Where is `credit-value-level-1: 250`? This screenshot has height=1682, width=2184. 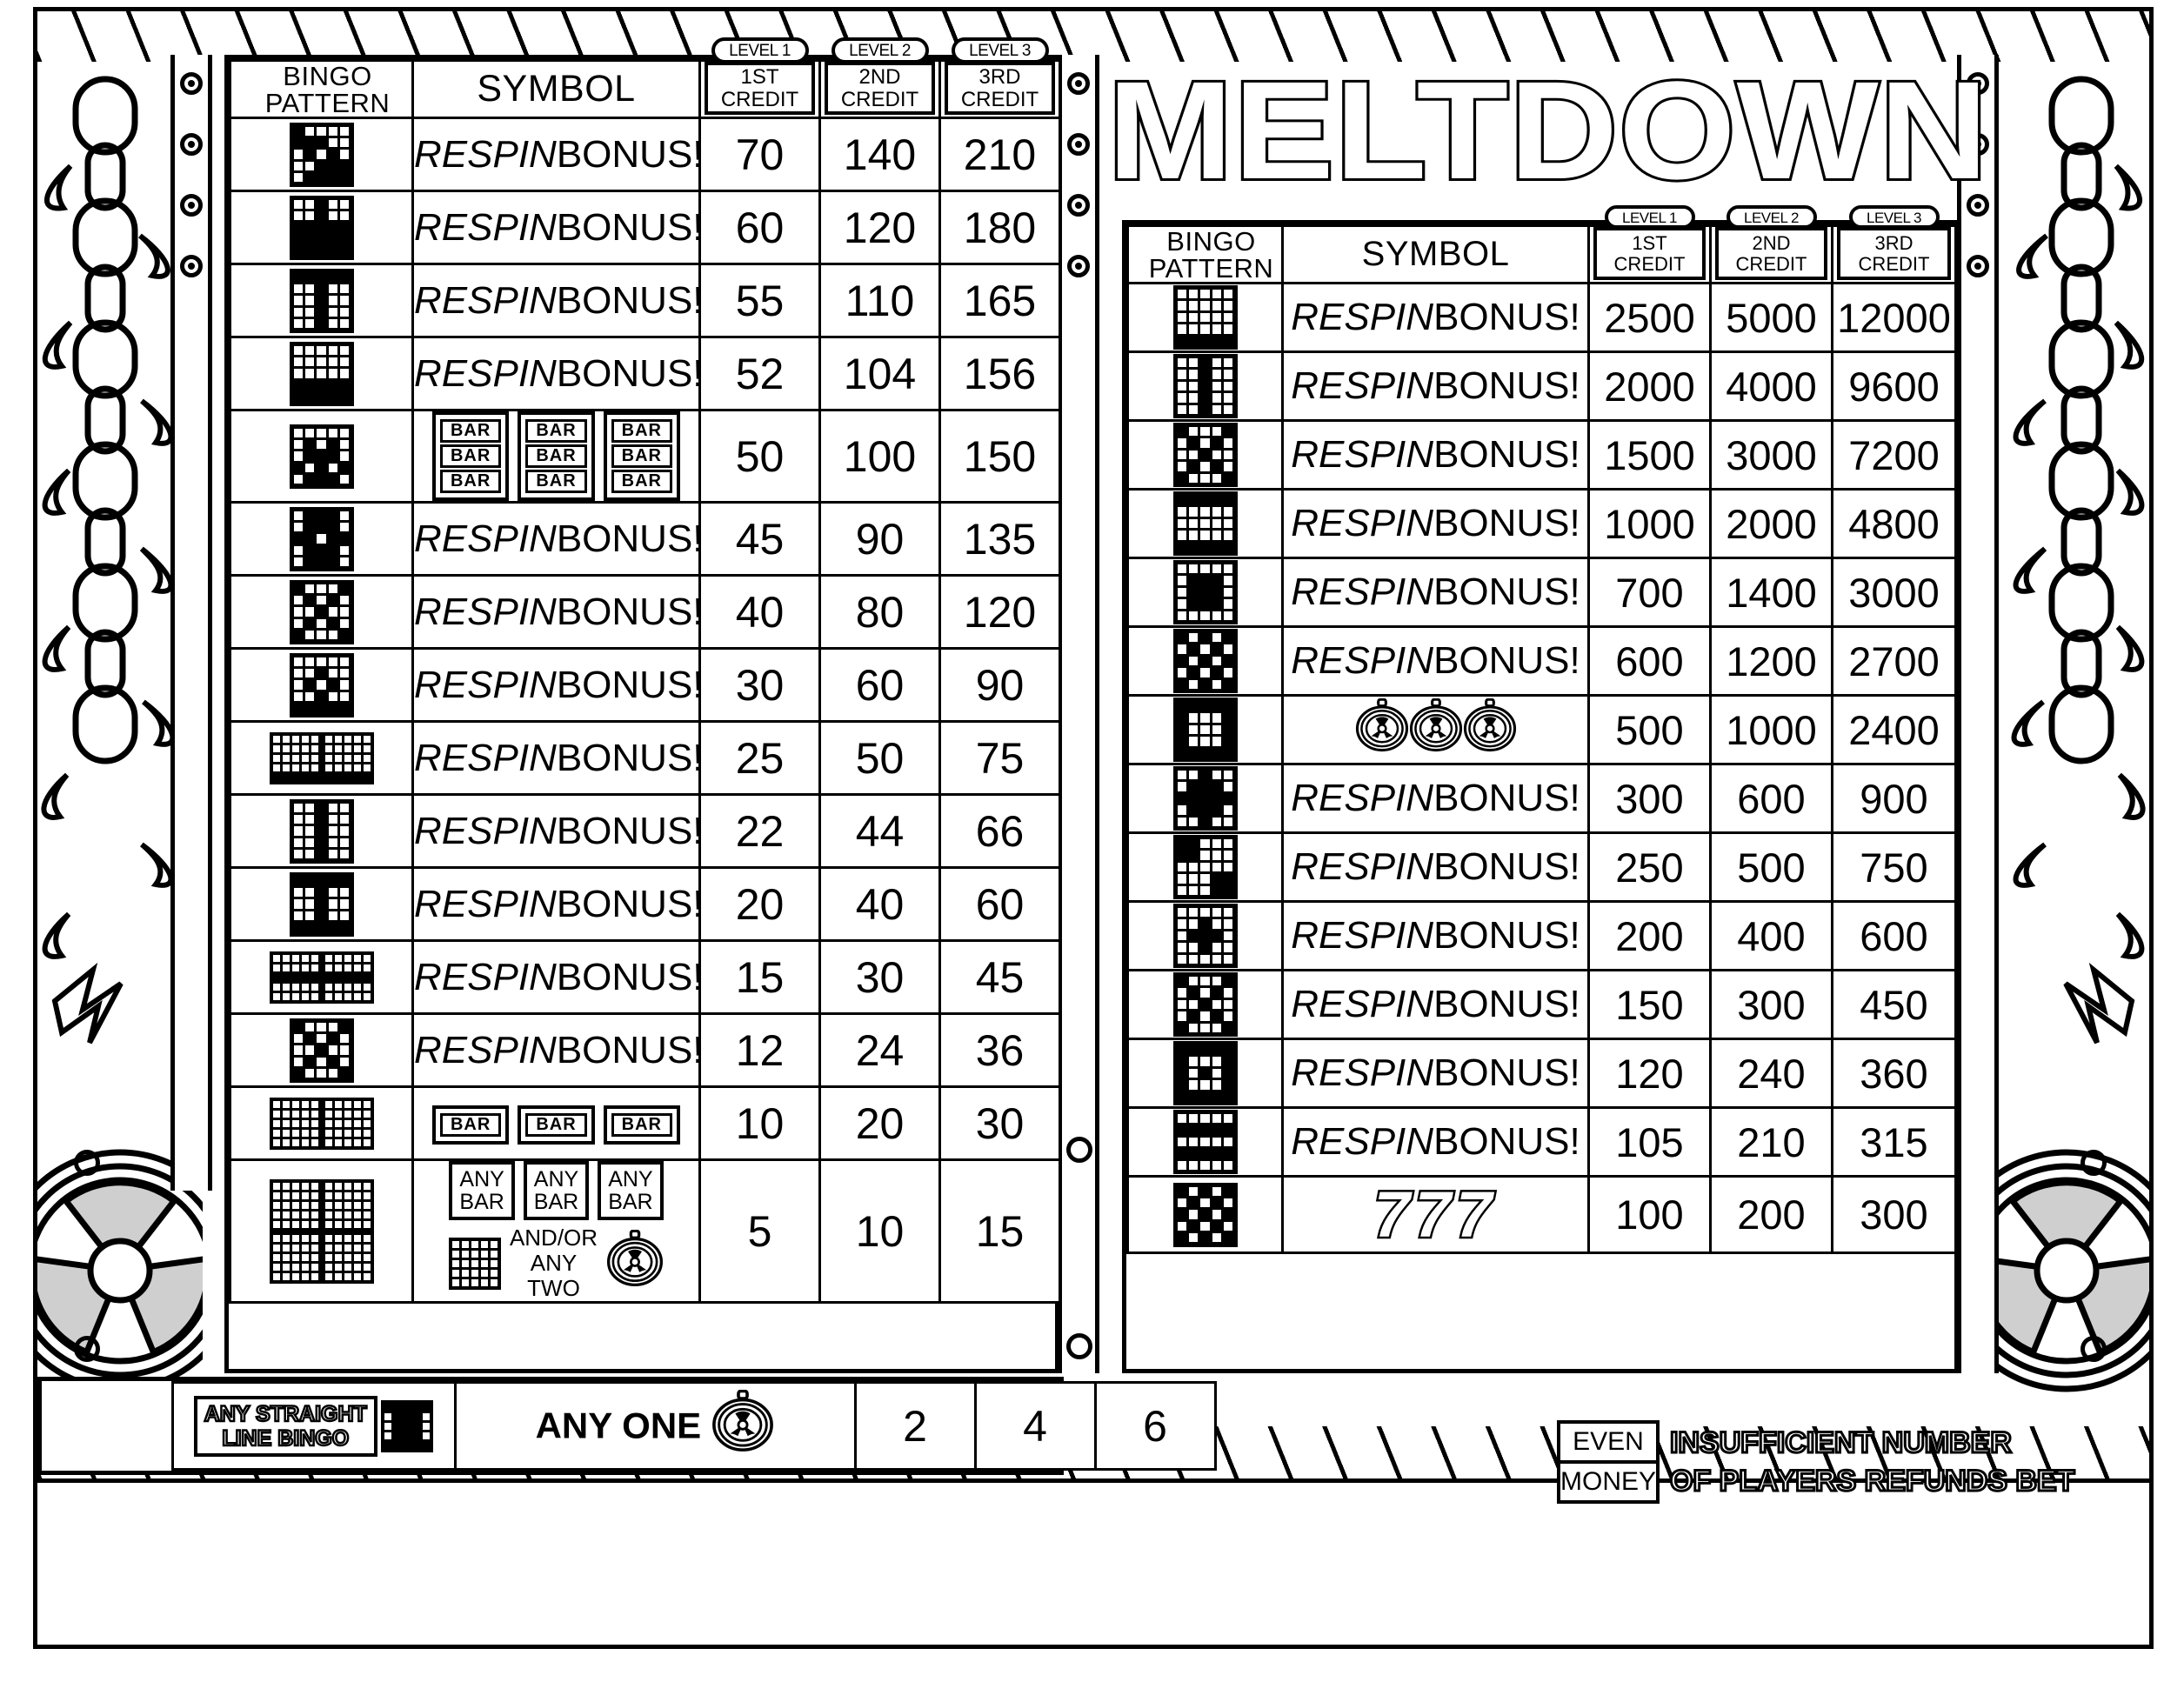
credit-value-level-1: 250 is located at coordinates (1649, 867).